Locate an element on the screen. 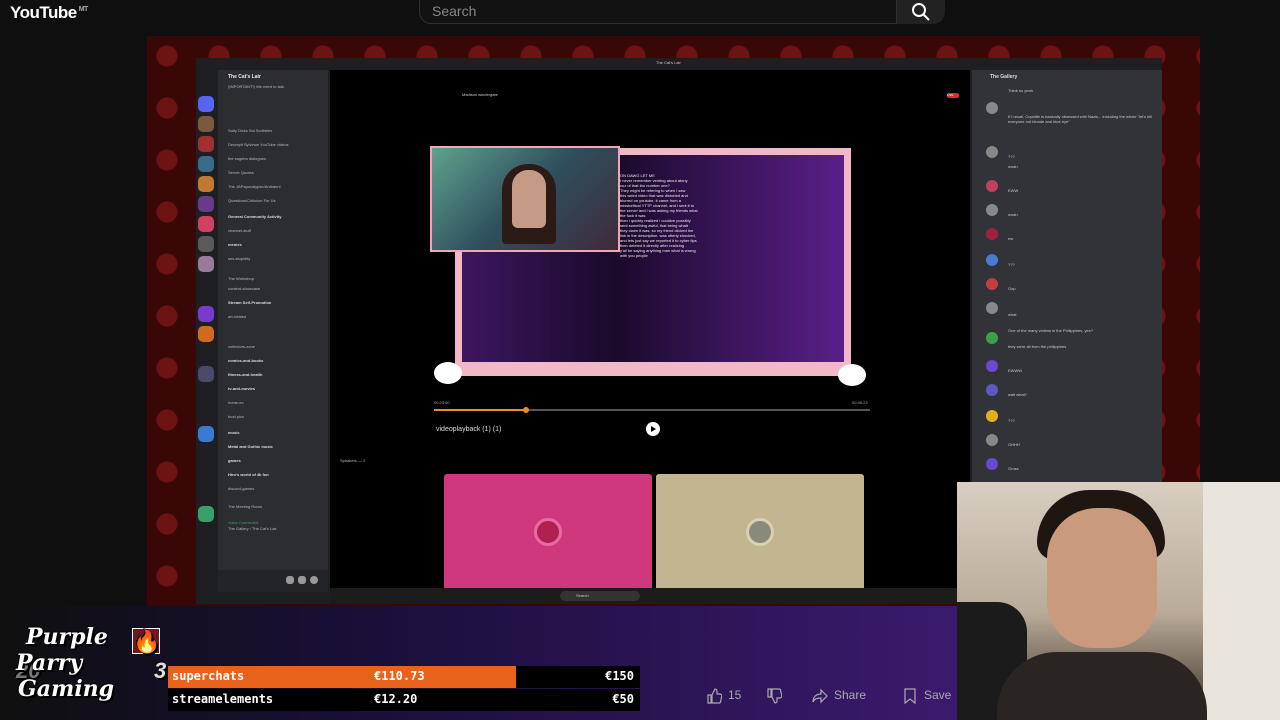 This screenshot has width=1280, height=720. channel-item: ses-stupidity is located at coordinates (239, 258).